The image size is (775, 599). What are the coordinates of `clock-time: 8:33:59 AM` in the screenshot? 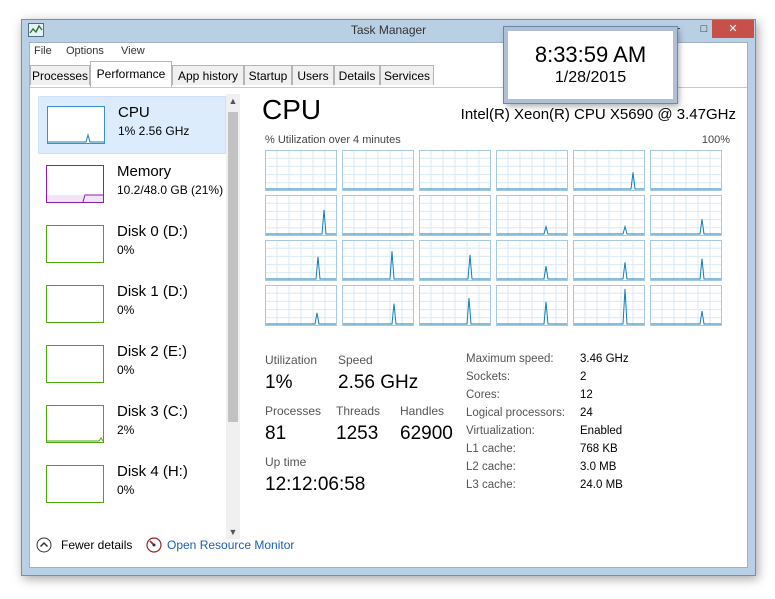 It's located at (590, 54).